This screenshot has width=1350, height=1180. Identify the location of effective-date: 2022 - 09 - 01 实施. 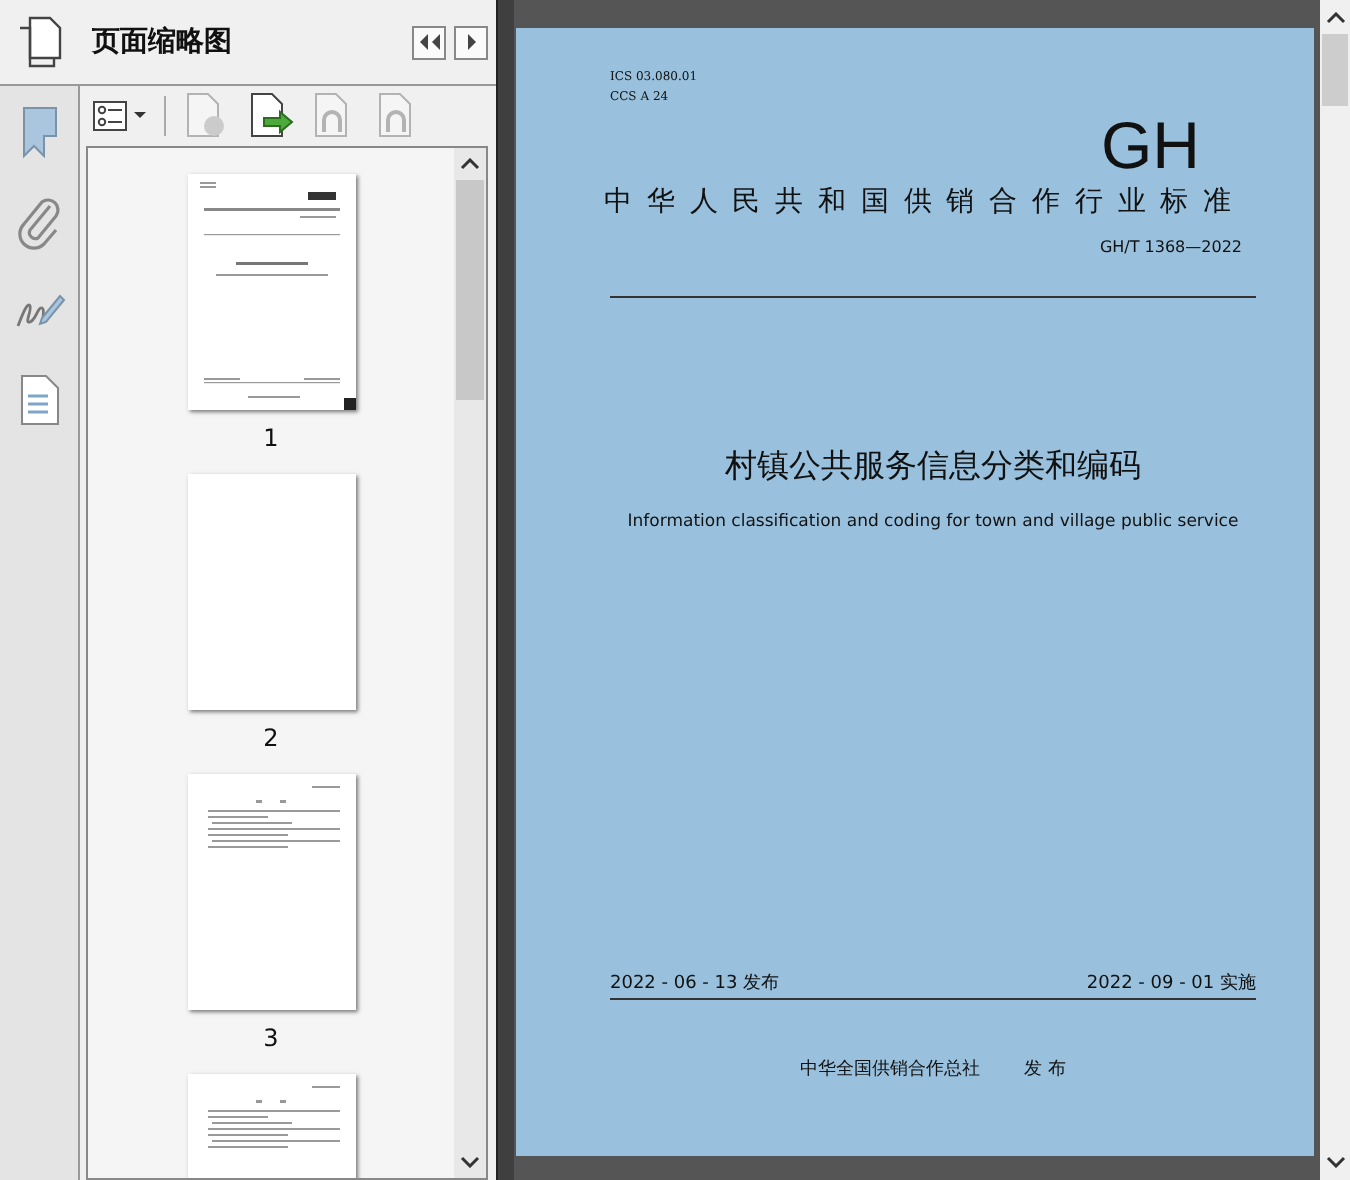
(1171, 983).